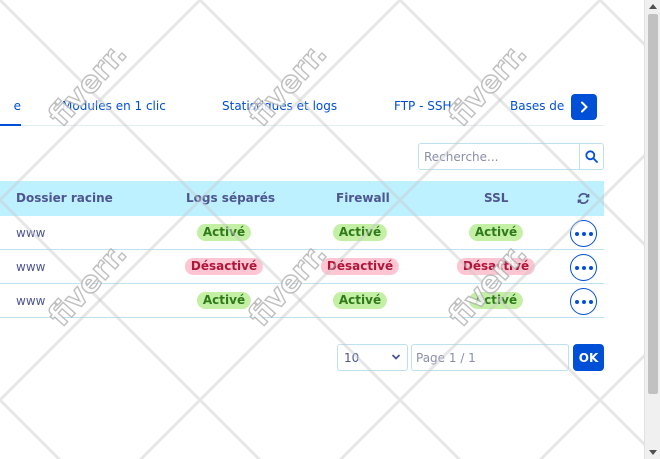  Describe the element at coordinates (446, 358) in the screenshot. I see `page-indicator: Page 1 / 1` at that location.